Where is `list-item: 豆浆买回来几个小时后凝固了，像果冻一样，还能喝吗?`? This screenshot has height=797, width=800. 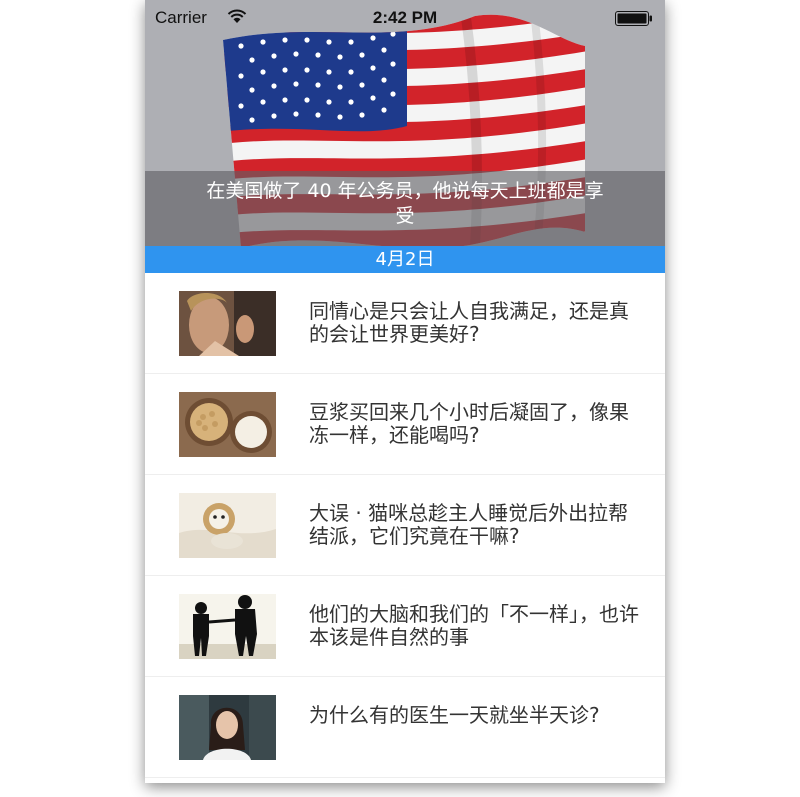 list-item: 豆浆买回来几个小时后凝固了，像果冻一样，还能喝吗? is located at coordinates (405, 424).